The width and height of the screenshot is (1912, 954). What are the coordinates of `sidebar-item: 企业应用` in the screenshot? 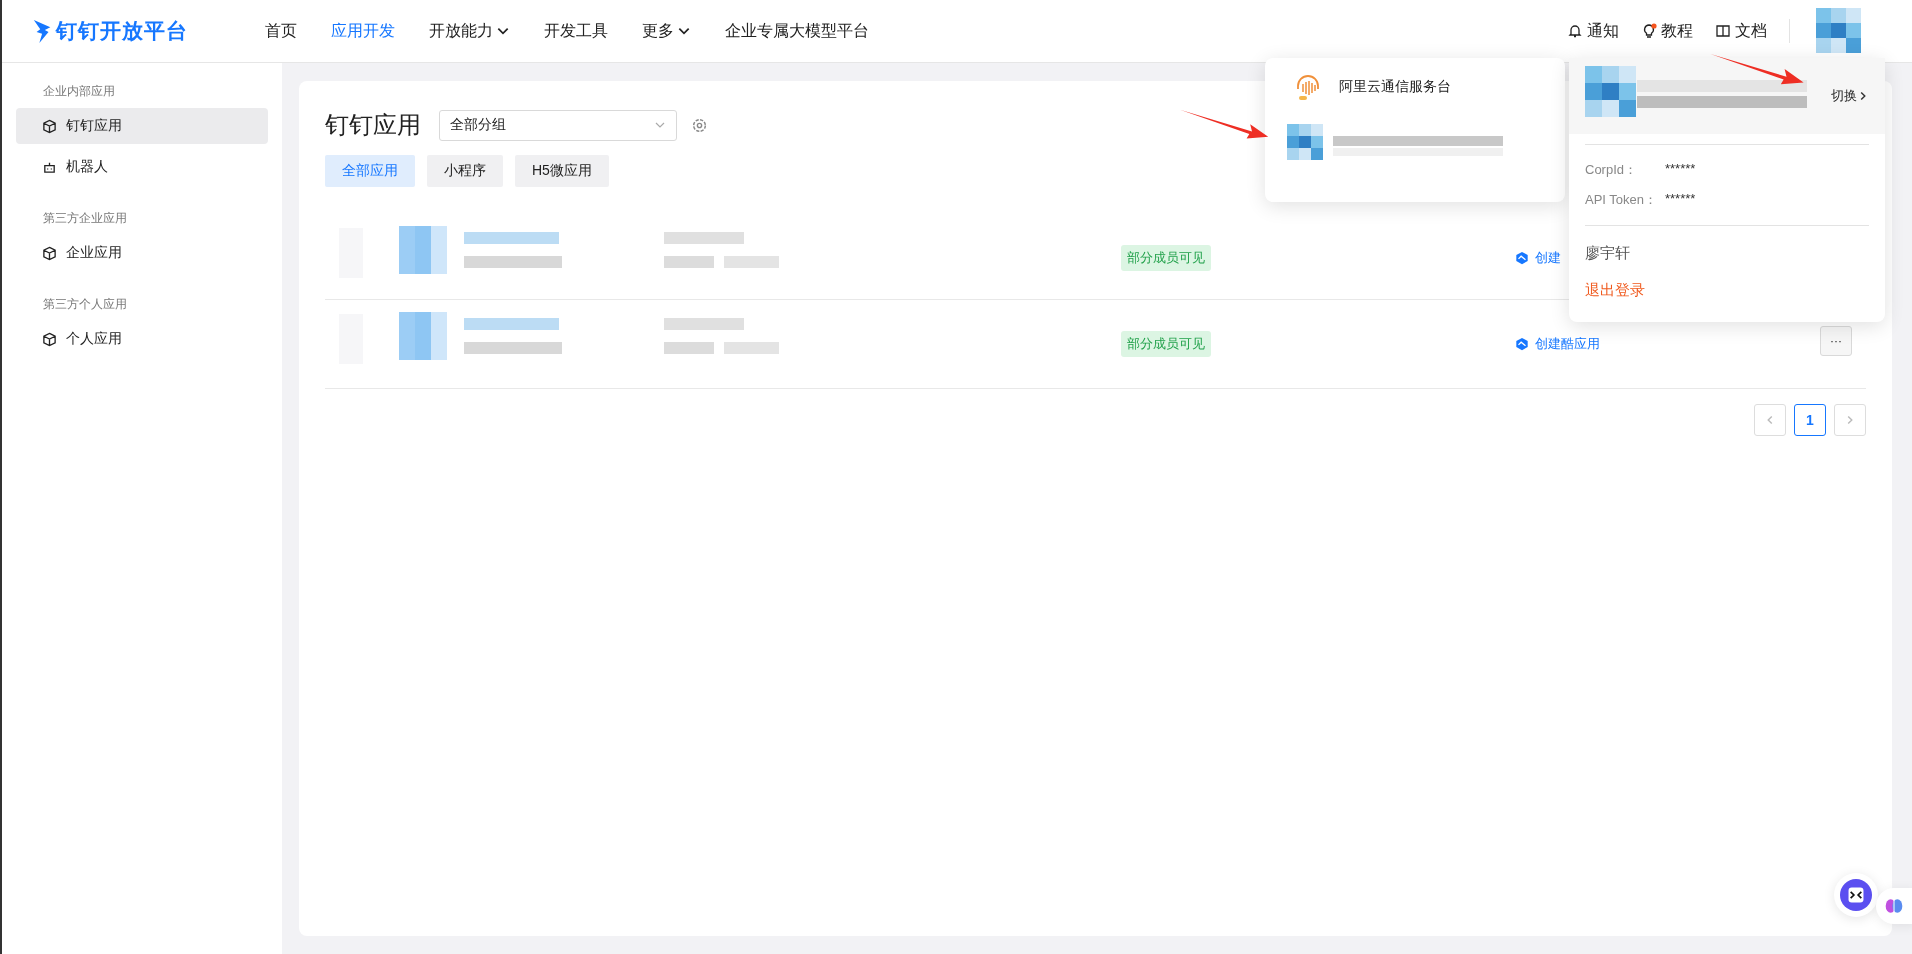 It's located at (142, 253).